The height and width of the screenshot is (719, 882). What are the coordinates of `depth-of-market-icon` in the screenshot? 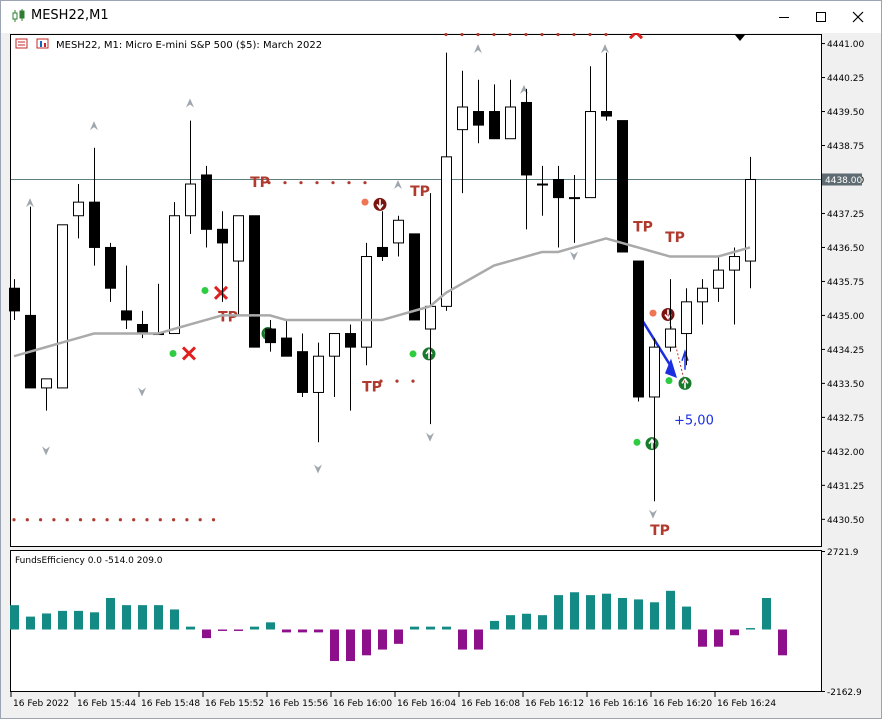 It's located at (42, 43).